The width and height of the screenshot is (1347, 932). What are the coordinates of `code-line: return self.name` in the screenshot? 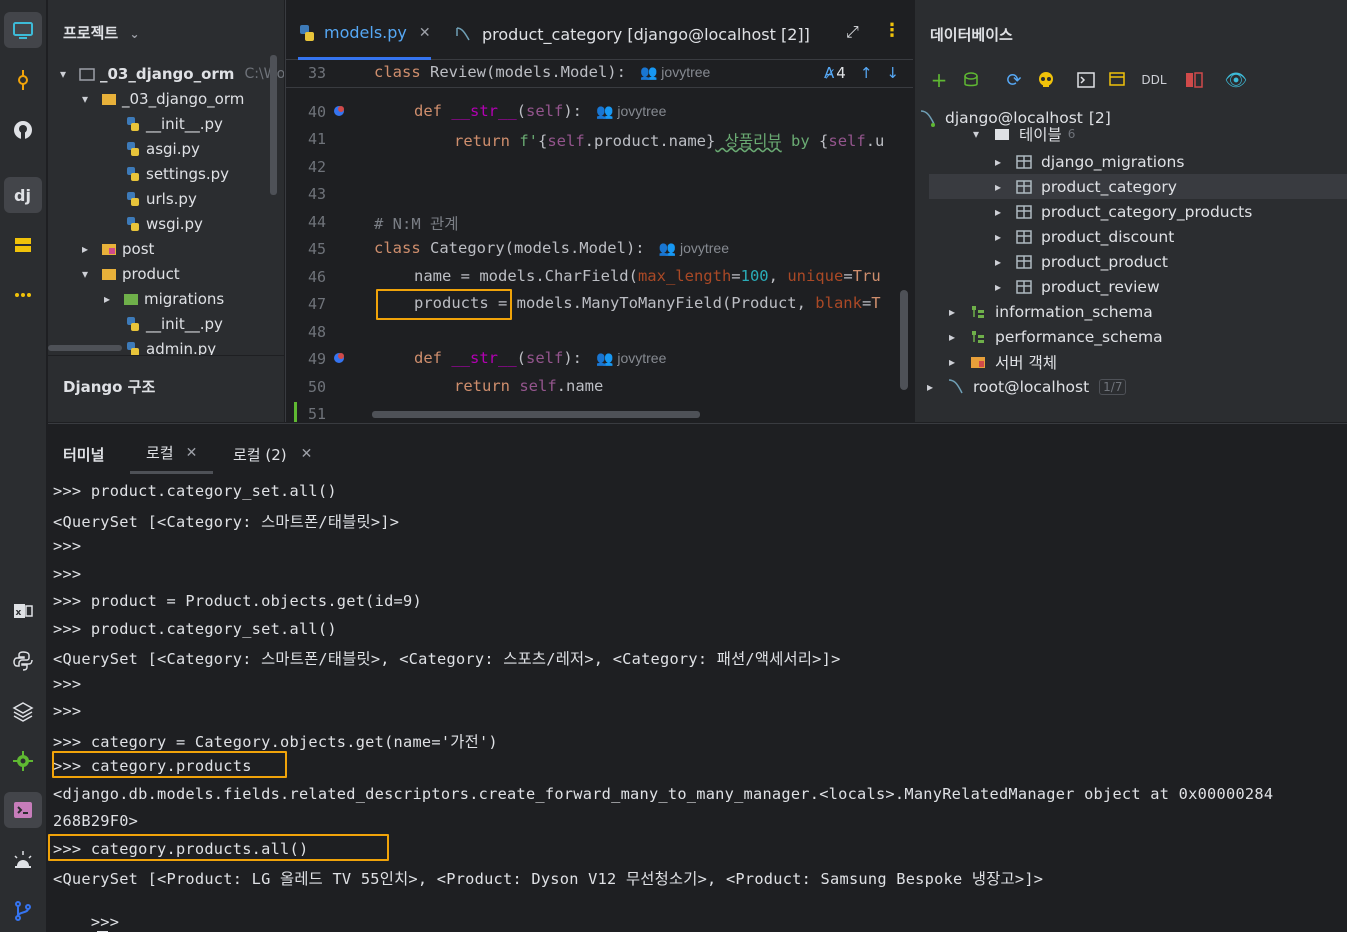 It's located at (528, 386).